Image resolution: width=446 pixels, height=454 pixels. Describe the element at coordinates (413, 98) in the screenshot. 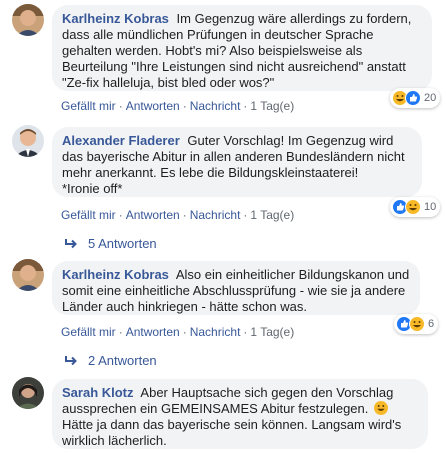

I see `like-icon` at that location.